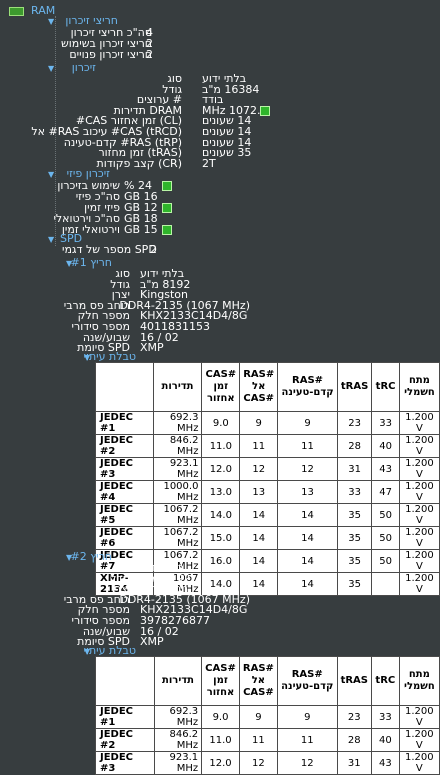  I want to click on cell-rp: 11, so click(307, 446).